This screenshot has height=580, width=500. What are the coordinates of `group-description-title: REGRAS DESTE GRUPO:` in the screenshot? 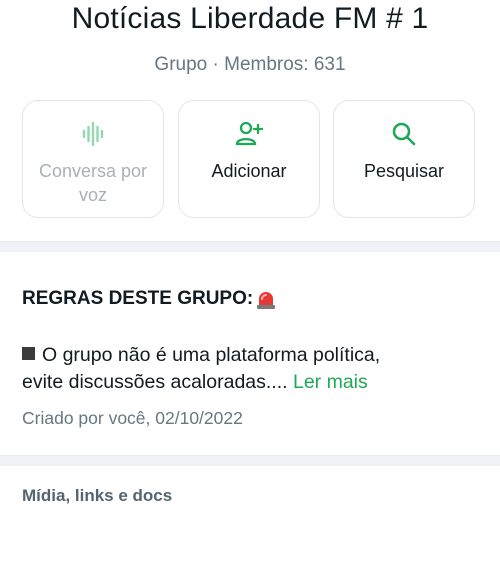 It's located at (149, 299).